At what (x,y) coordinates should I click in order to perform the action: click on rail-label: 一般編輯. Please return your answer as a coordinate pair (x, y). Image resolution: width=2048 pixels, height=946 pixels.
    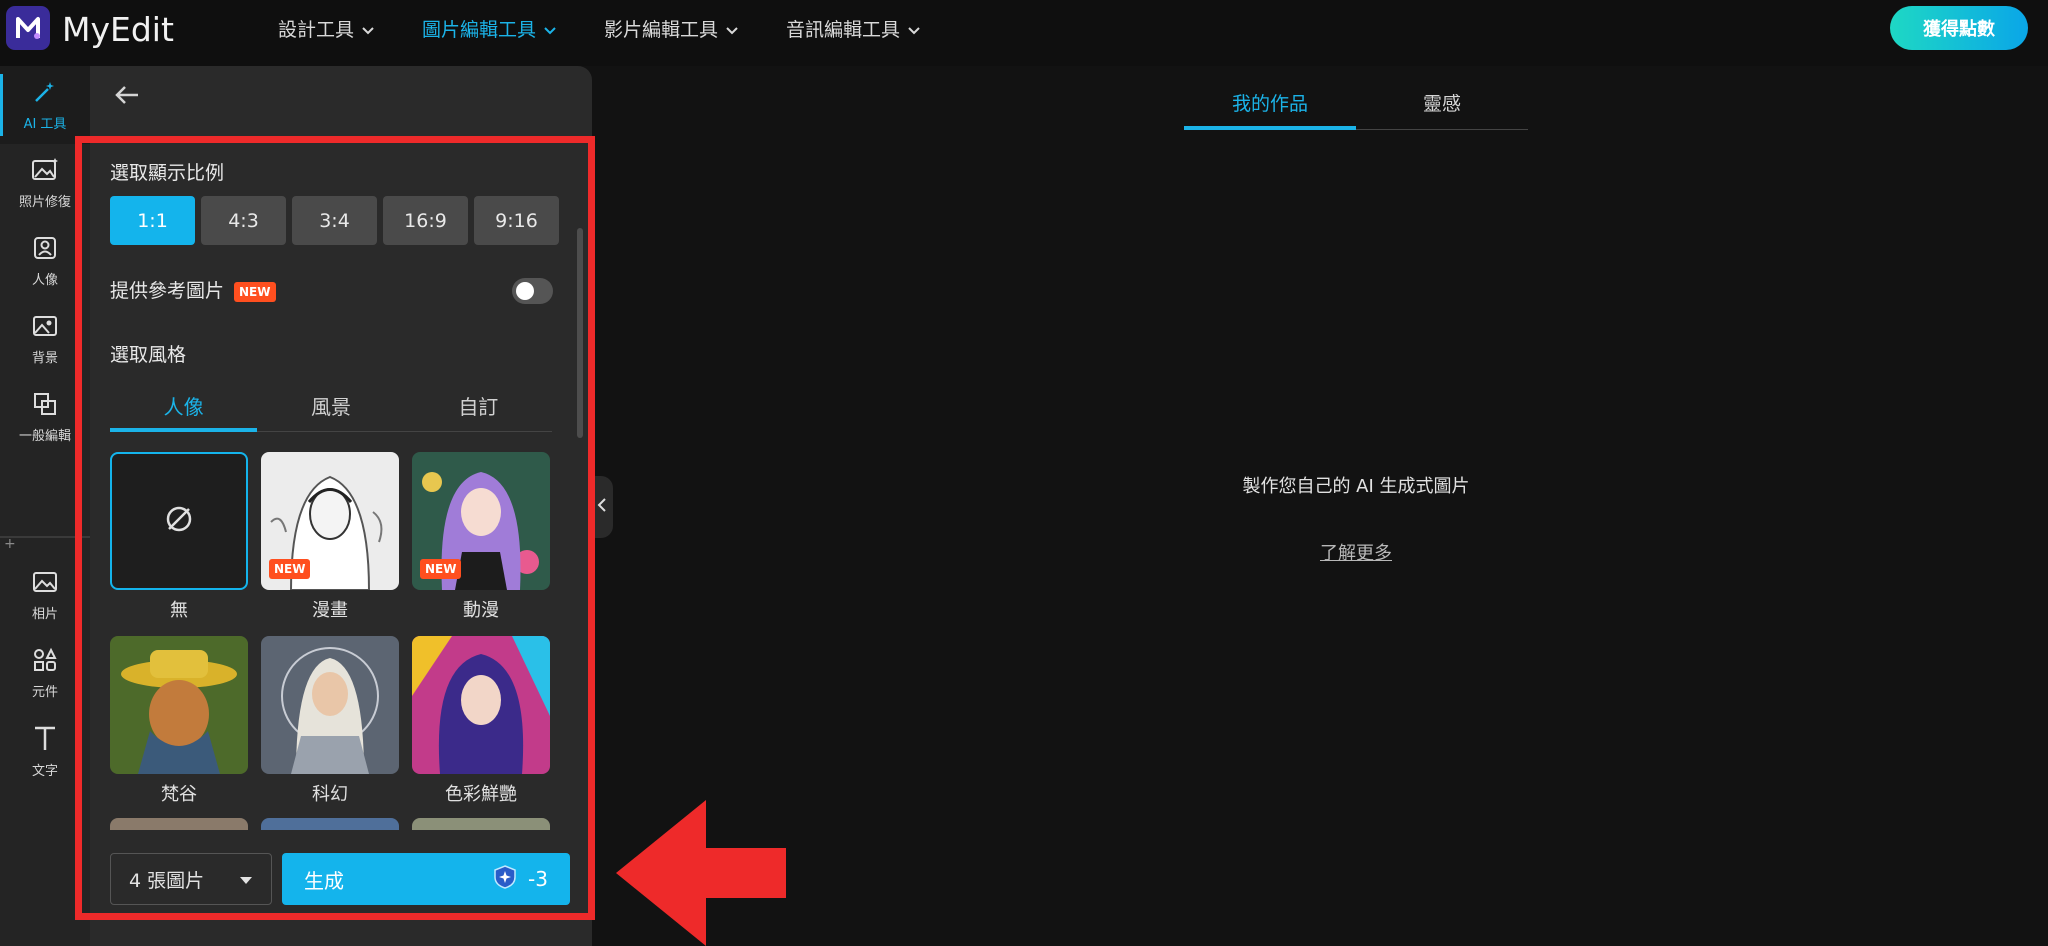
    Looking at the image, I should click on (45, 434).